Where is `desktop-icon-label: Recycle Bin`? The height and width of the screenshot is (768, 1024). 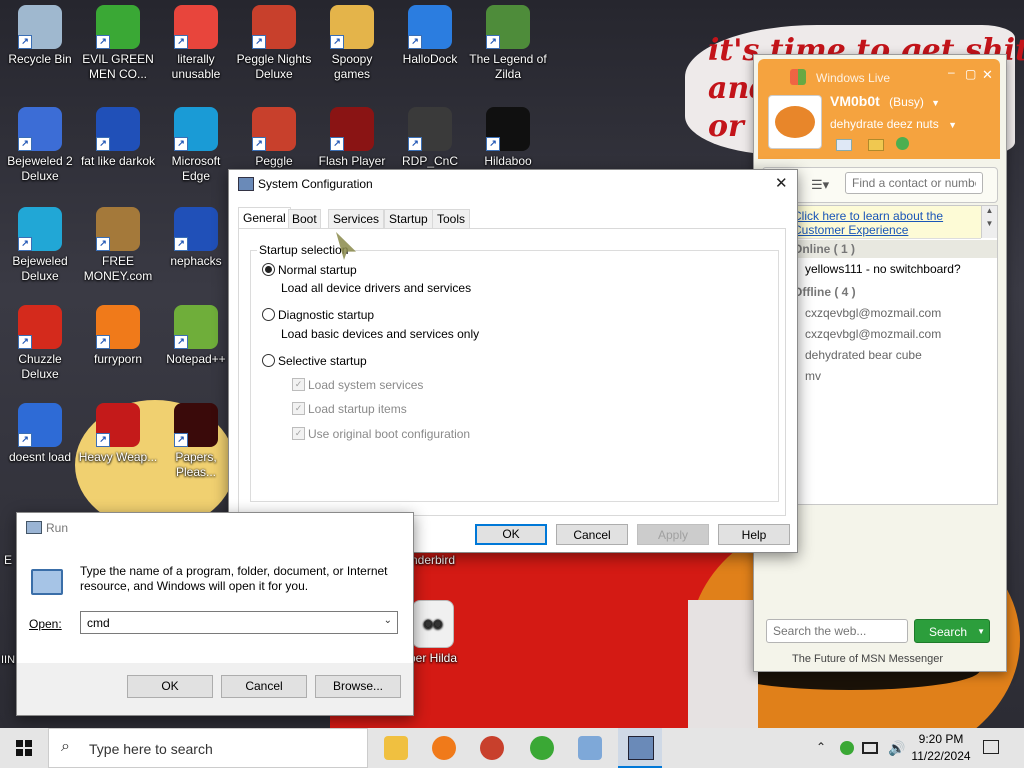
desktop-icon-label: Recycle Bin is located at coordinates (40, 59).